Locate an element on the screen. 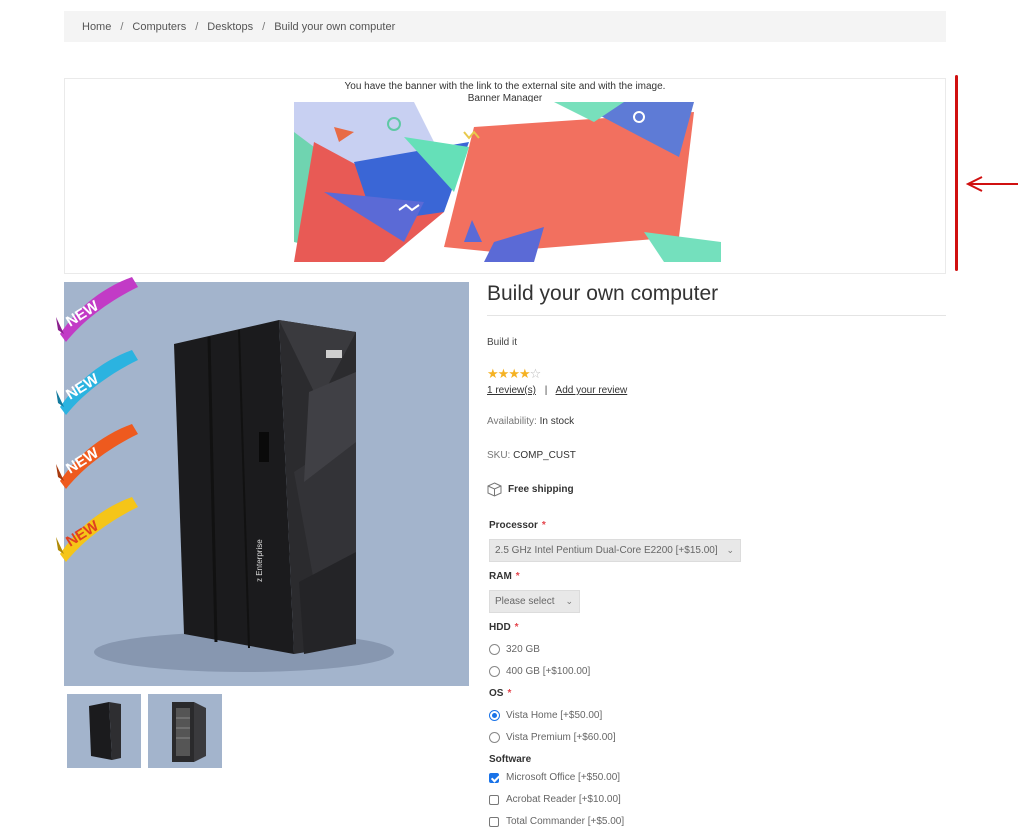  annotation-bracket is located at coordinates (956, 173).